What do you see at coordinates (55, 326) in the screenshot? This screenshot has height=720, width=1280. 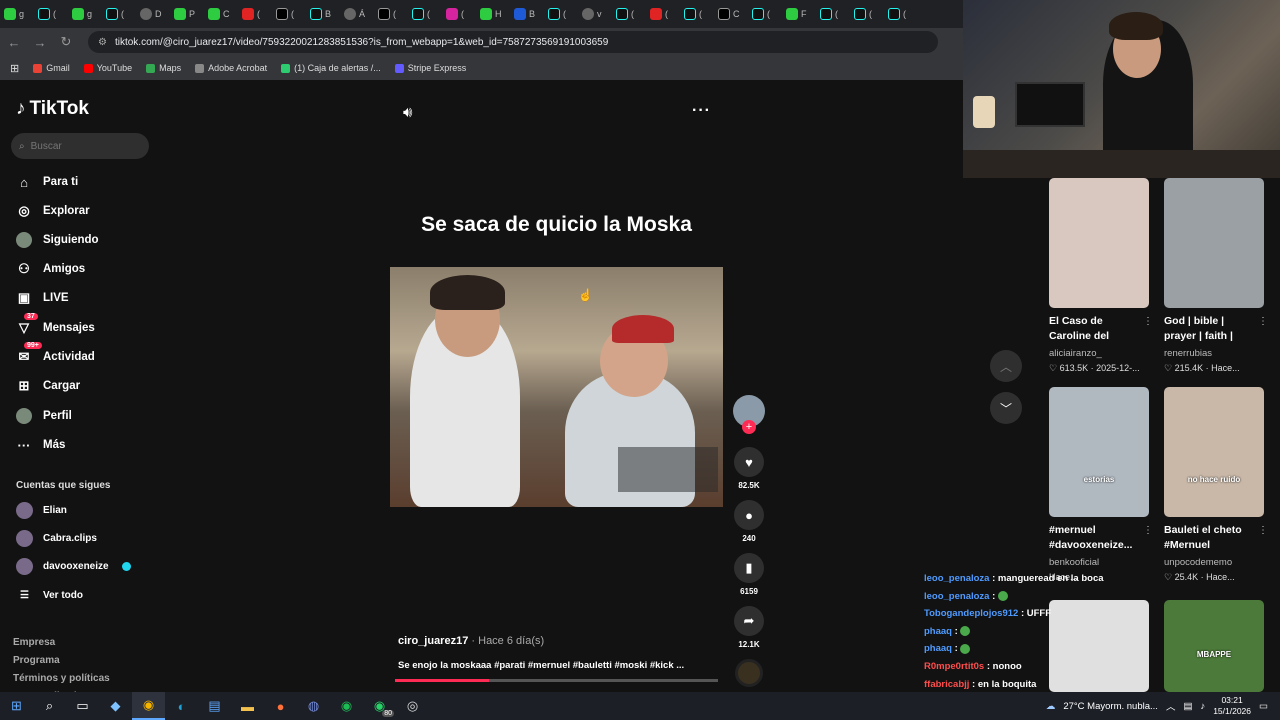 I see `sidebar-item-mensajes: ▽ 37 Mensajes` at bounding box center [55, 326].